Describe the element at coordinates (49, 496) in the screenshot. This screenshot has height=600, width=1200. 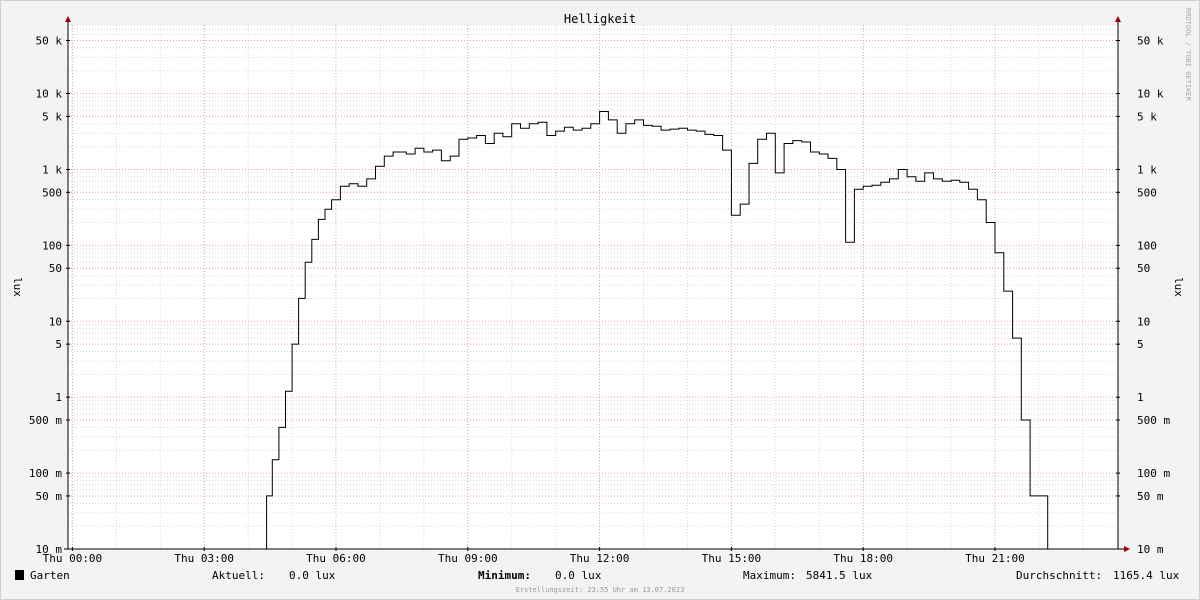
I see `y-tick-label-left: 50 m` at that location.